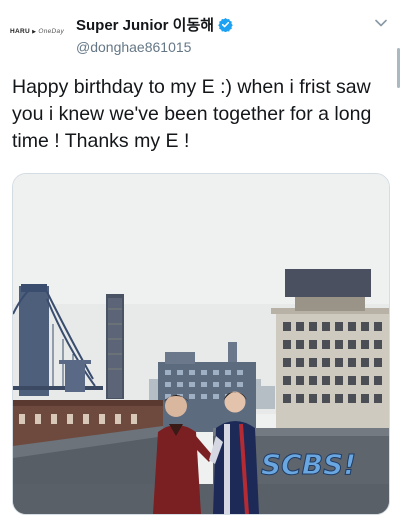 This screenshot has height=515, width=400. I want to click on display-name: Super Junior 이동해, so click(145, 24).